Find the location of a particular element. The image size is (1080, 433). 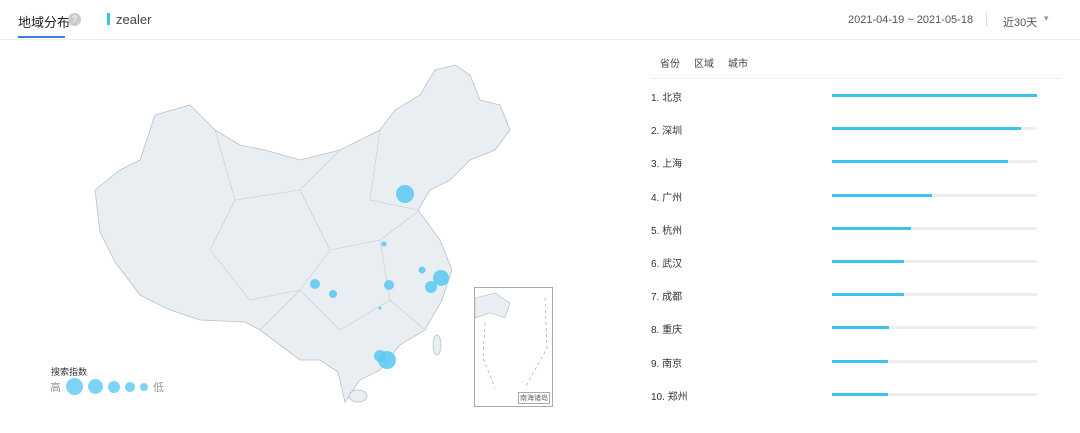

south-china-sea-inset: 南海诸岛 is located at coordinates (513, 347).